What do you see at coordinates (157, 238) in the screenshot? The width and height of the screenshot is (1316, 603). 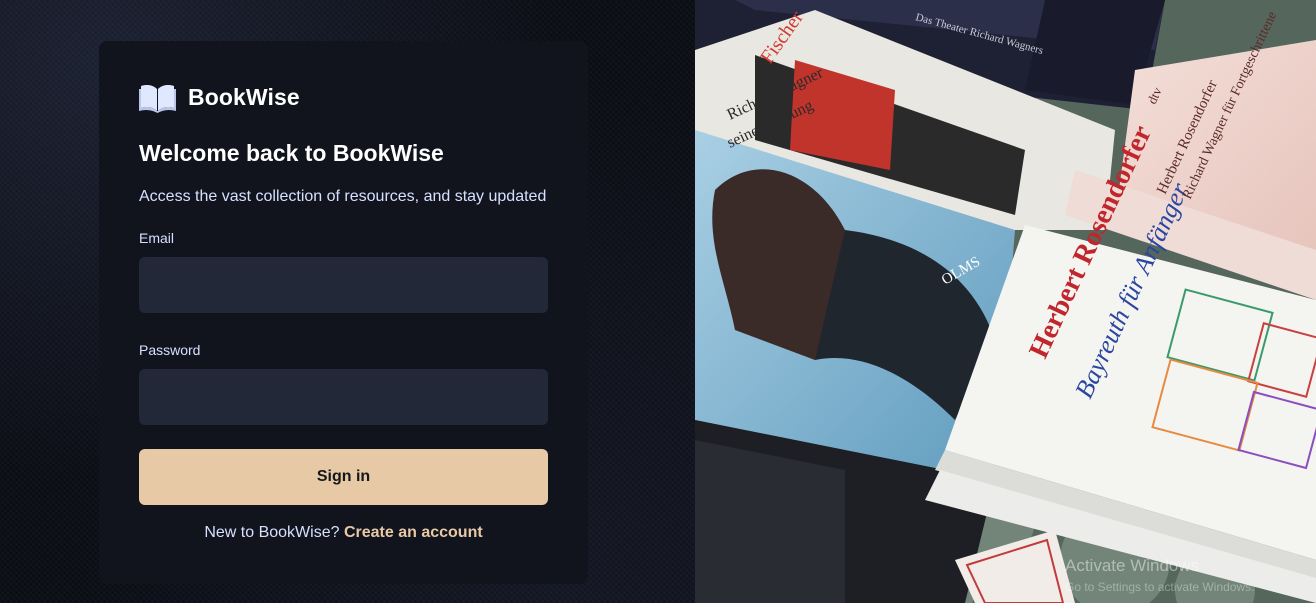 I see `email-label: Email` at bounding box center [157, 238].